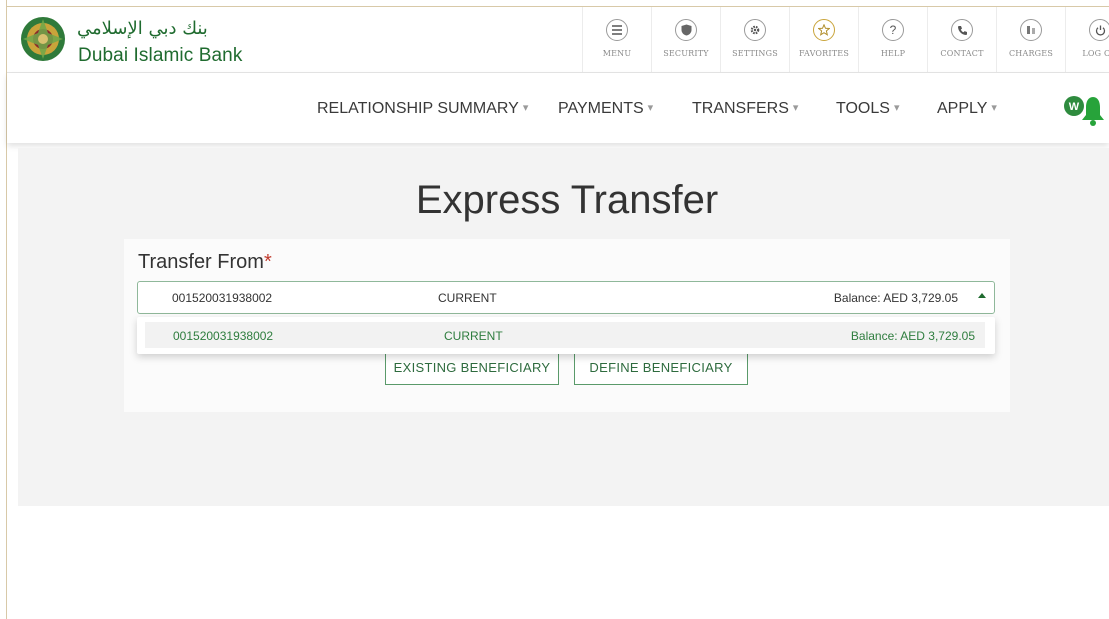  What do you see at coordinates (740, 108) in the screenshot?
I see `nav-label: TRANSFERS` at bounding box center [740, 108].